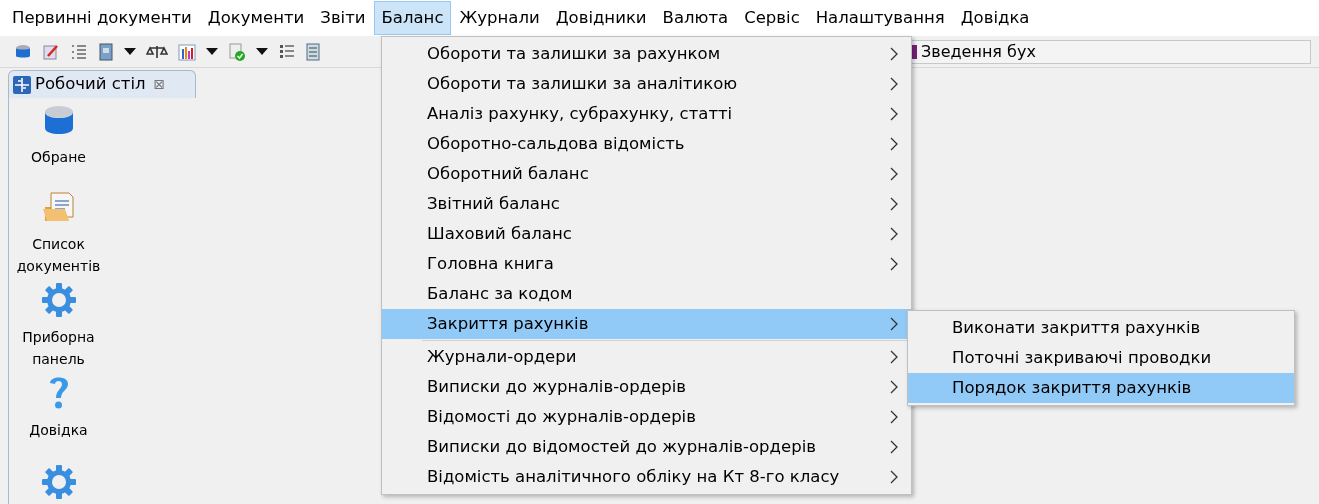 The image size is (1319, 504). I want to click on list-icon, so click(287, 51).